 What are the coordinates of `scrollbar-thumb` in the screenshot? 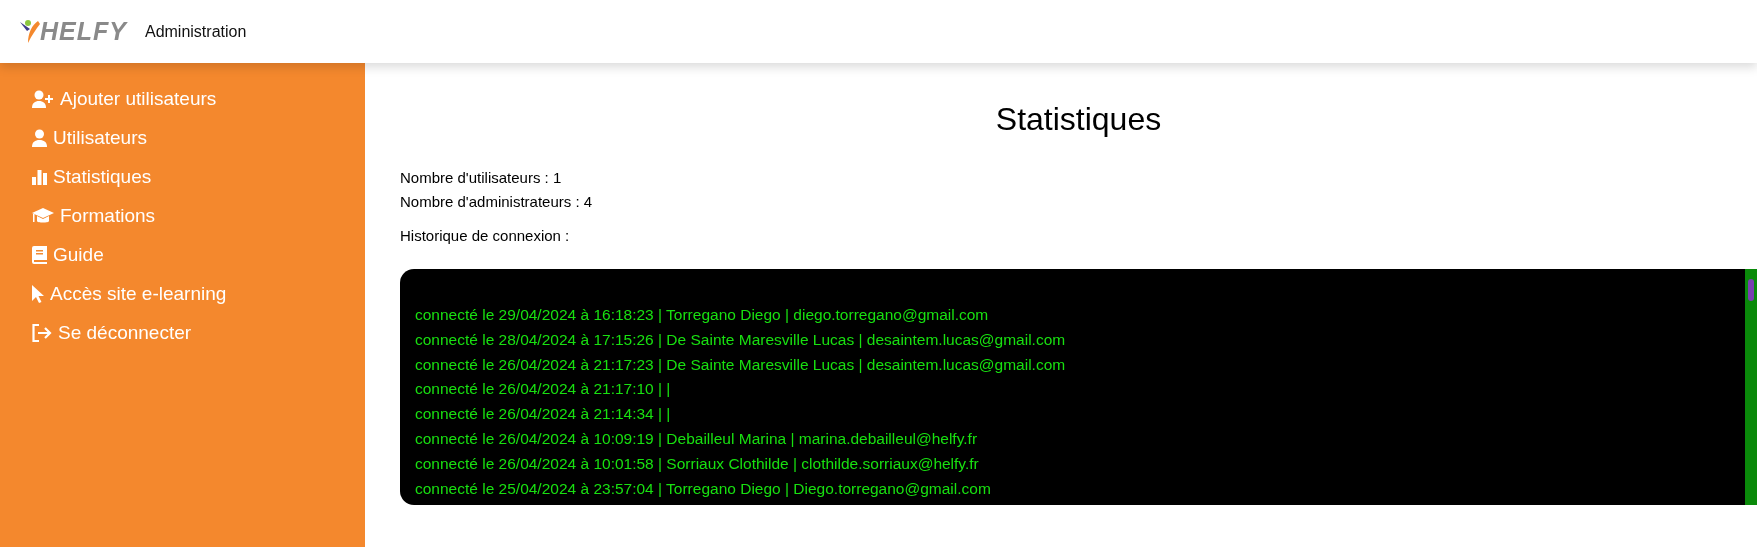 It's located at (1751, 290).